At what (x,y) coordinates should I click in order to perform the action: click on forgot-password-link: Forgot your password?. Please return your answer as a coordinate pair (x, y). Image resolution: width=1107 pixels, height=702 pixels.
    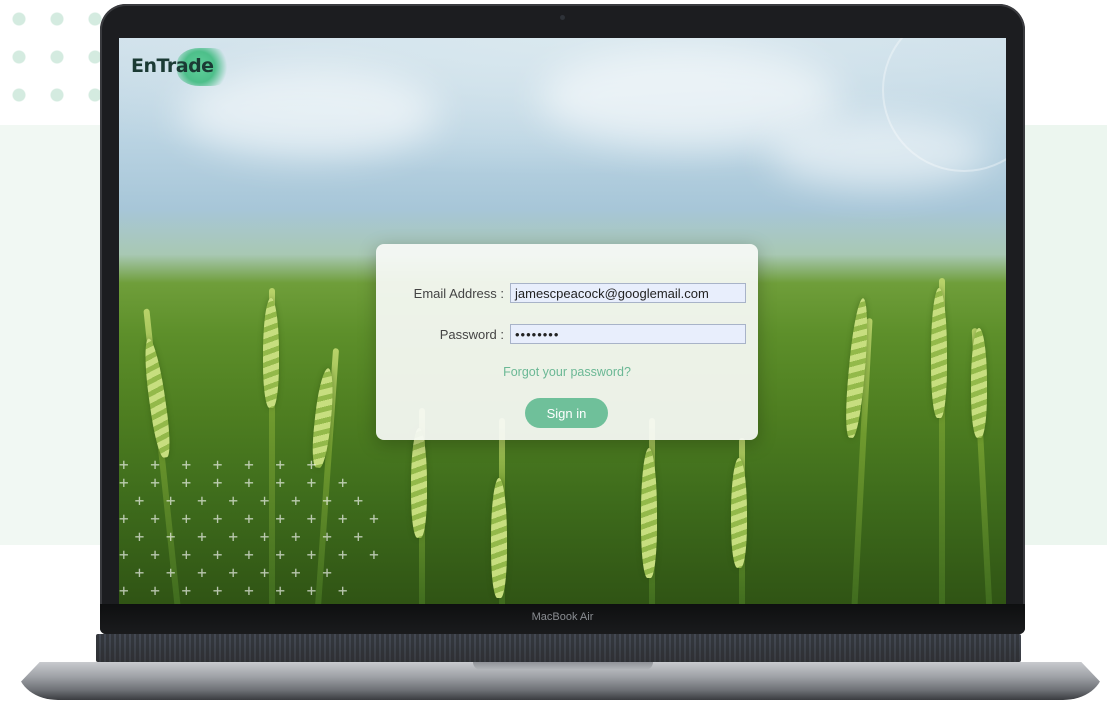
    Looking at the image, I should click on (567, 372).